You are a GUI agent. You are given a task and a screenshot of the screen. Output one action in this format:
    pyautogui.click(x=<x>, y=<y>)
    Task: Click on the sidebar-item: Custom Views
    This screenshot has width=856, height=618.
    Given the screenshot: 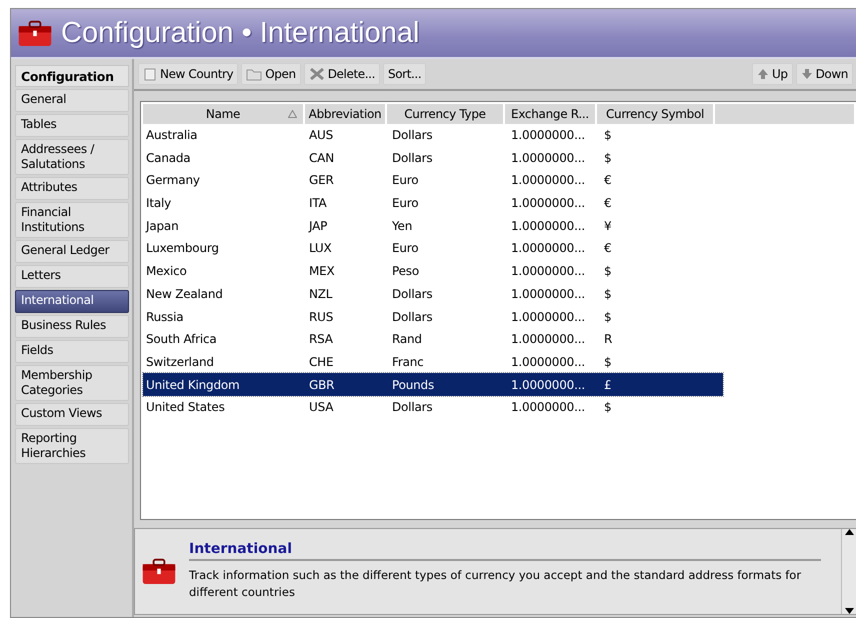 What is the action you would take?
    pyautogui.click(x=72, y=414)
    